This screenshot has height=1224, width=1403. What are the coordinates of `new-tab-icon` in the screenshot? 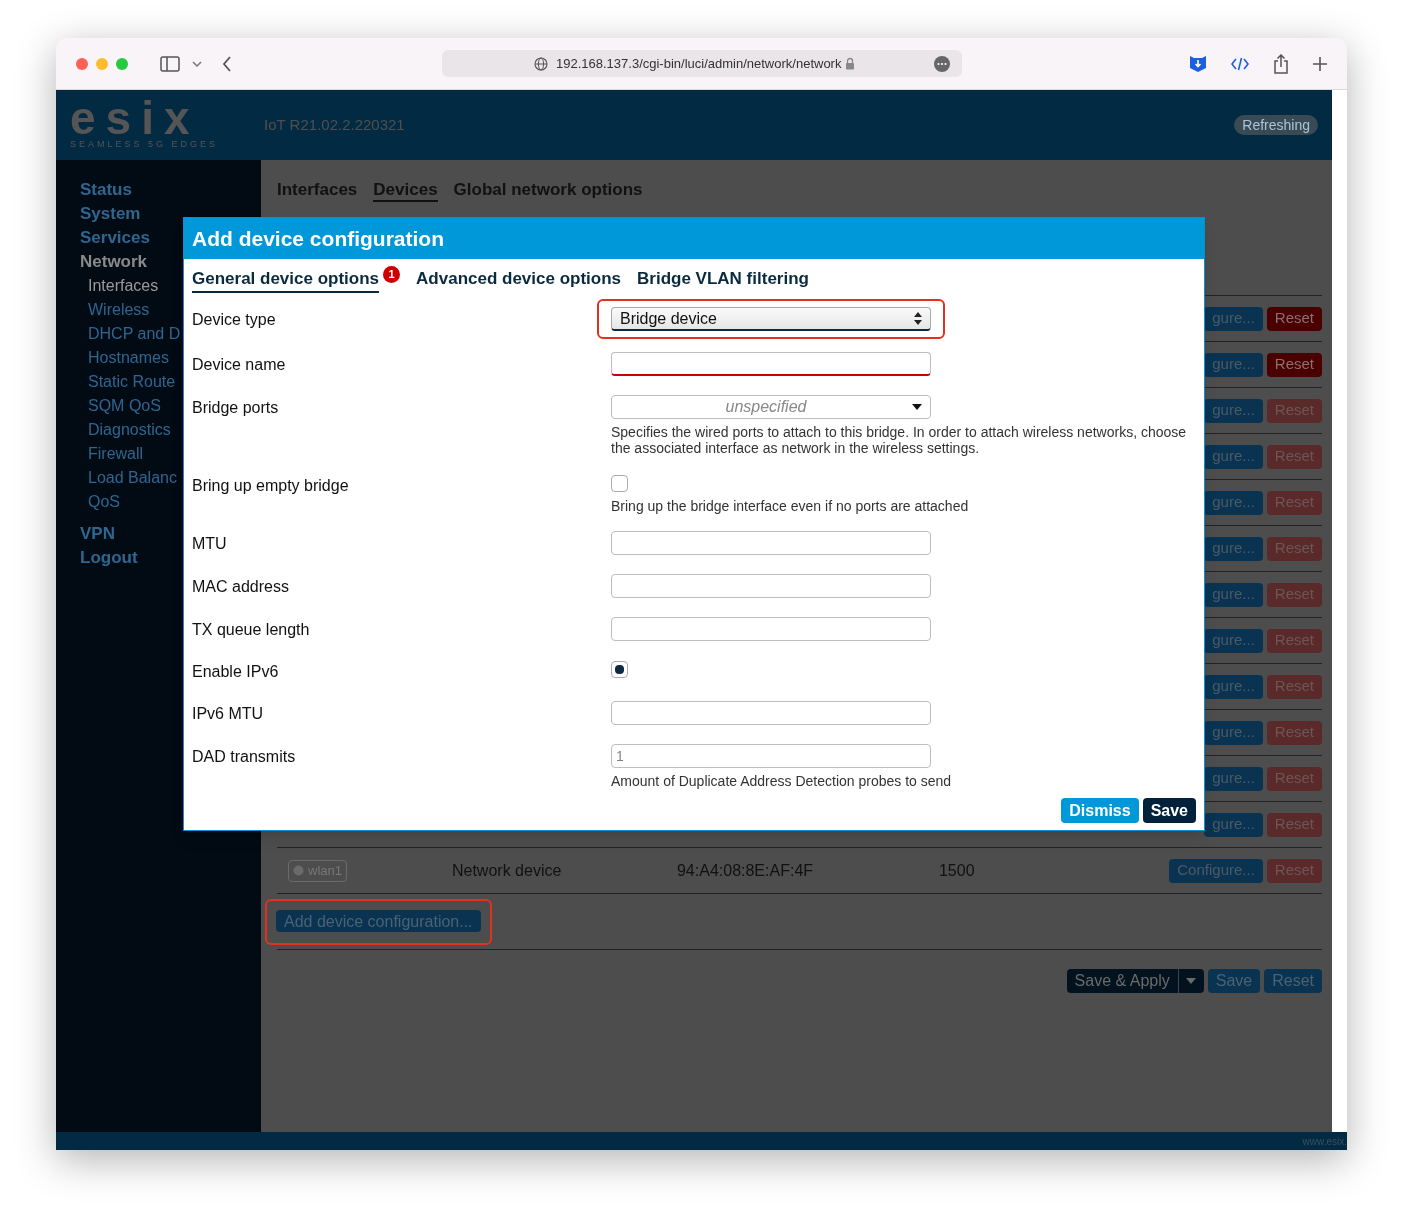 It's located at (1320, 63).